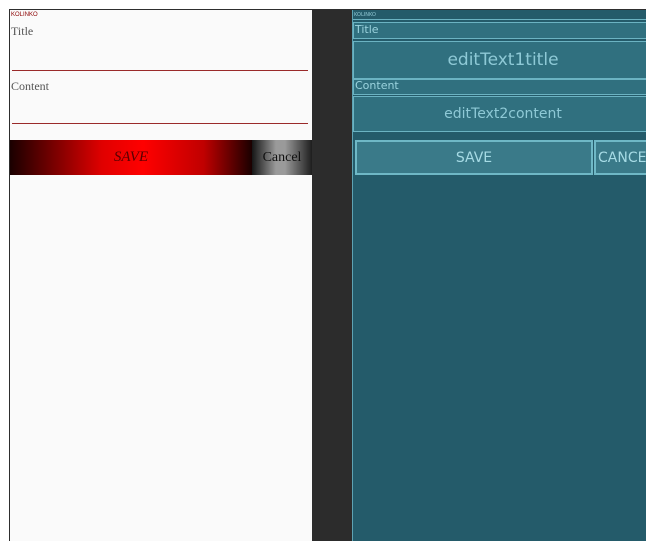 The width and height of the screenshot is (646, 541). What do you see at coordinates (332, 275) in the screenshot?
I see `preview-divider` at bounding box center [332, 275].